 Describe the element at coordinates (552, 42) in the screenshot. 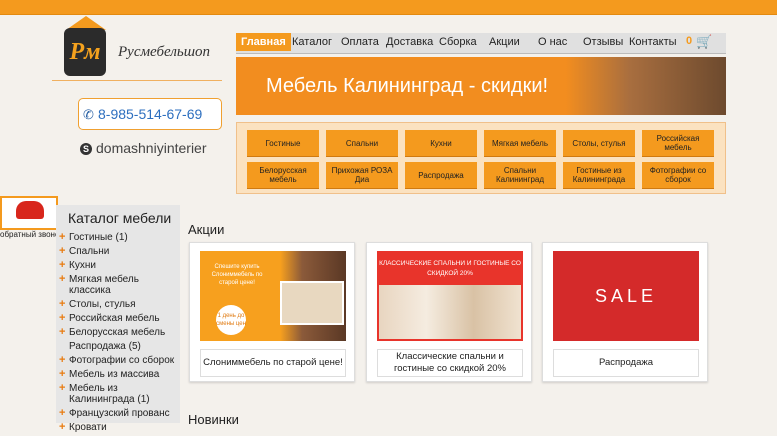

I see `nav-about: О нас` at that location.